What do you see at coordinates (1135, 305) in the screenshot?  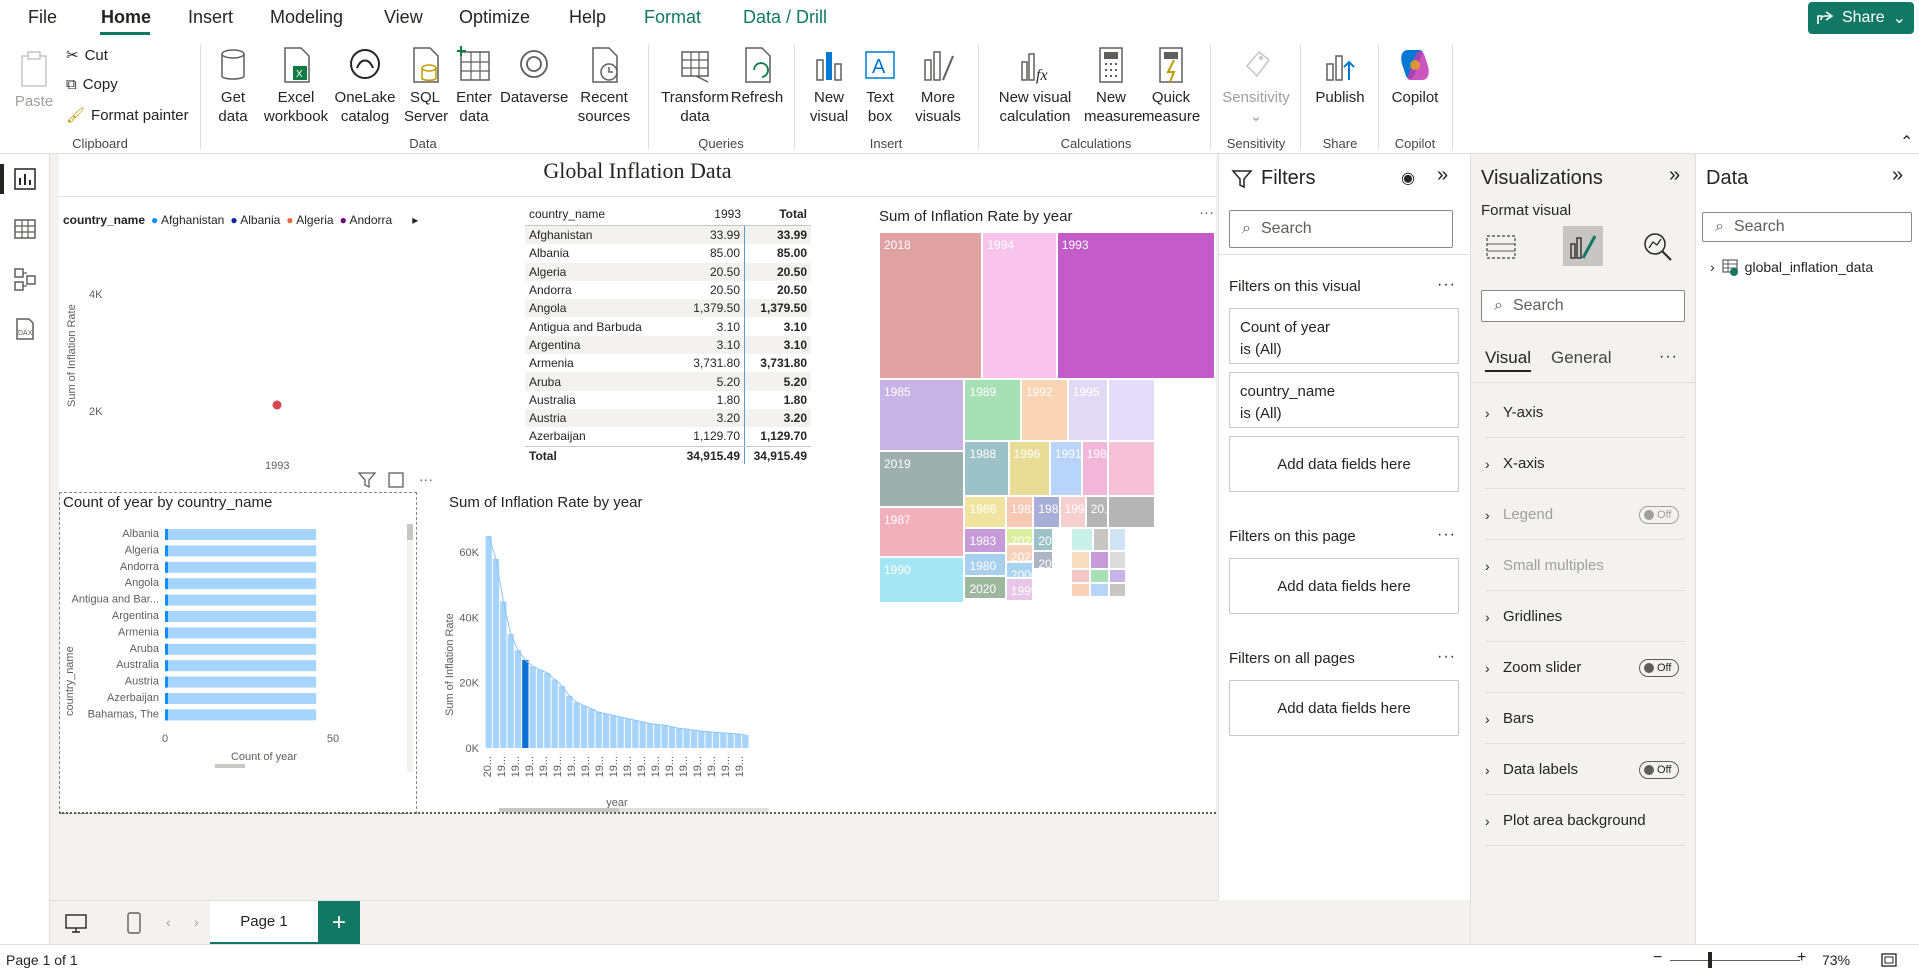 I see `treemap-tile: 1993` at bounding box center [1135, 305].